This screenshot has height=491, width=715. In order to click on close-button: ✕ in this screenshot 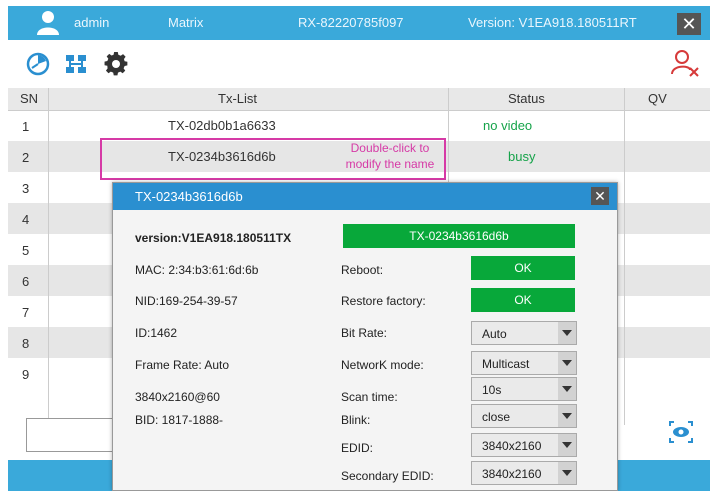, I will do `click(689, 24)`.